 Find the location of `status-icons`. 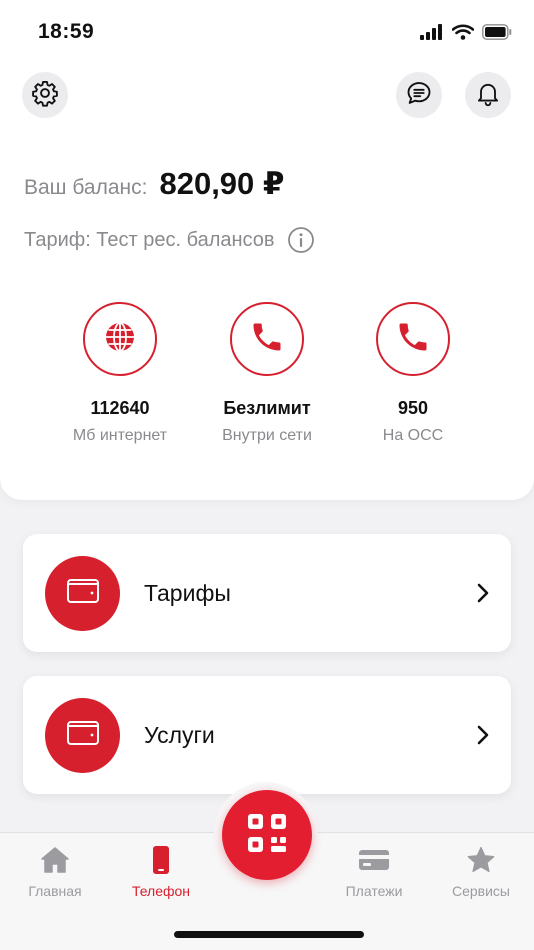

status-icons is located at coordinates (466, 34).